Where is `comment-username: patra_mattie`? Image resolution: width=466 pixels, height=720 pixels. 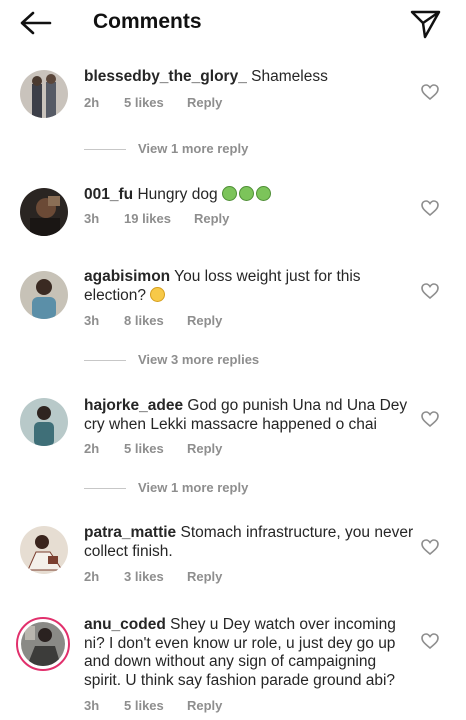 comment-username: patra_mattie is located at coordinates (130, 532).